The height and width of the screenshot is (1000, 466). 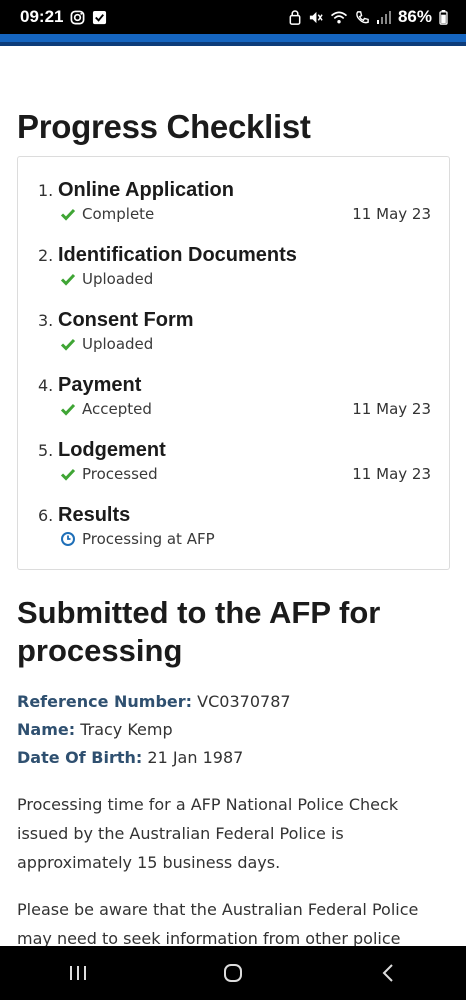 I want to click on back-button, so click(x=388, y=973).